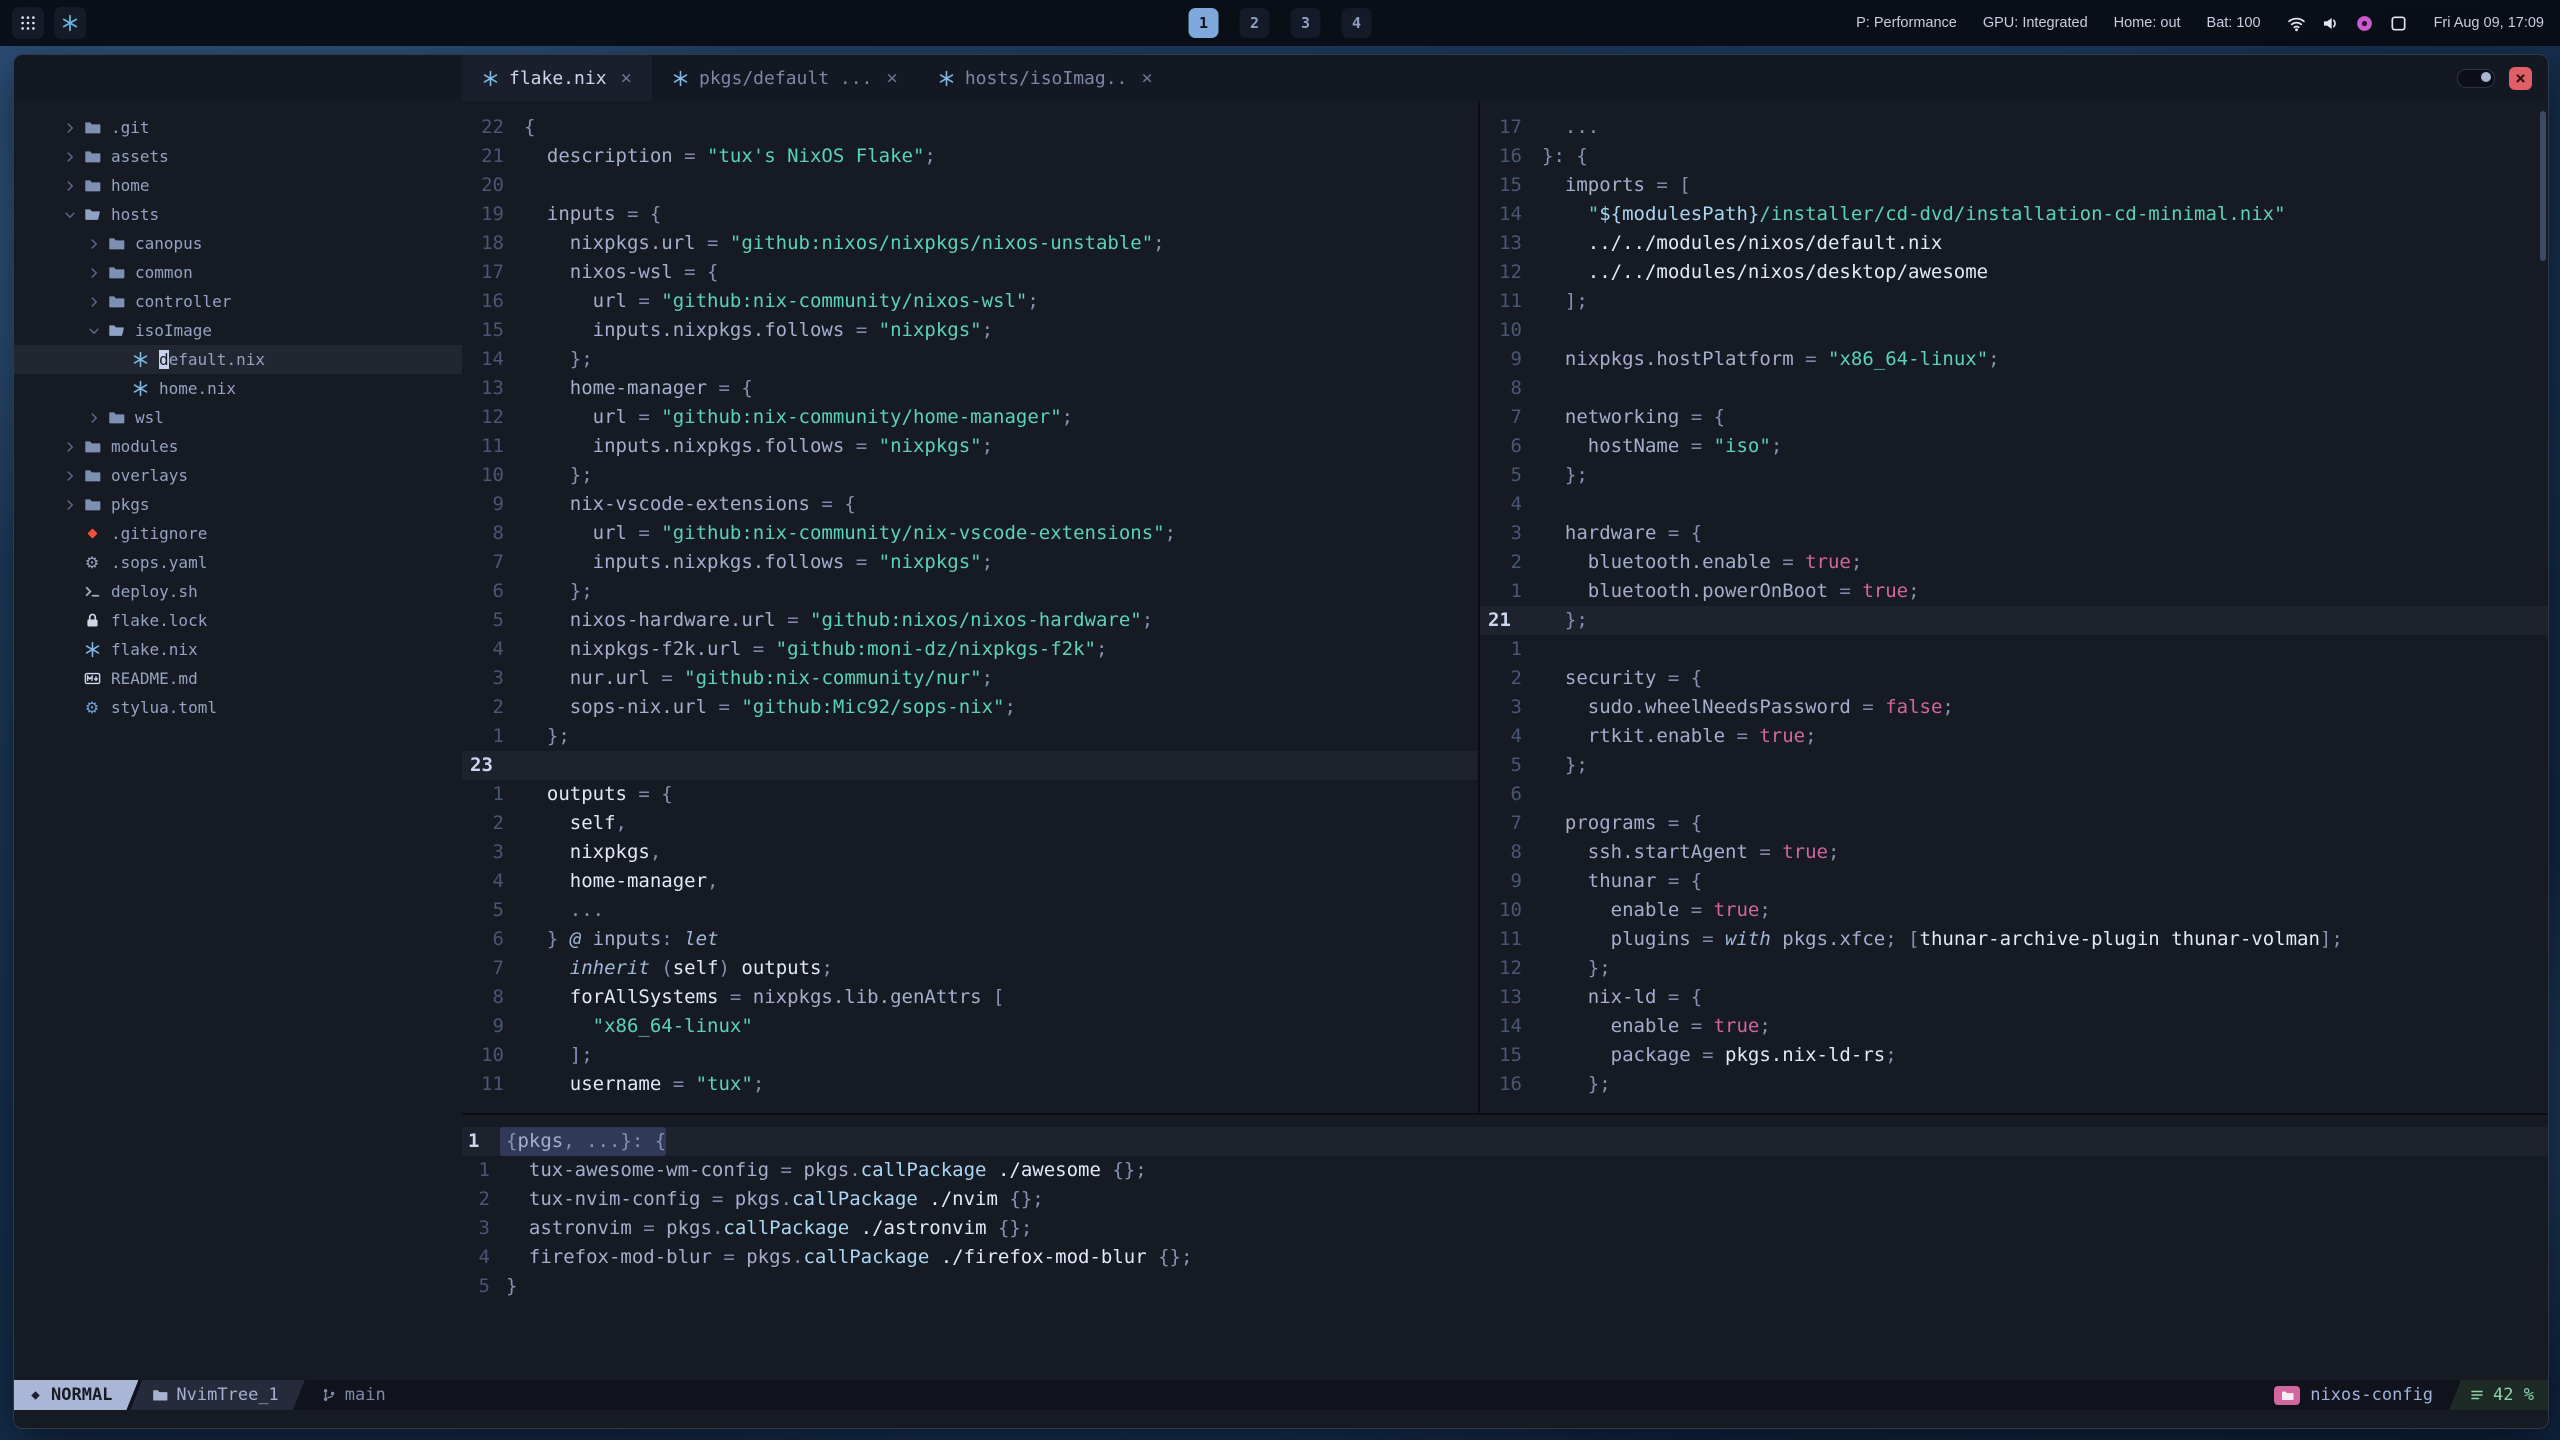 The height and width of the screenshot is (1440, 2560). I want to click on code-line: 9 nixpkgs.hostPlatform = "x86_64-linux";, so click(2014, 359).